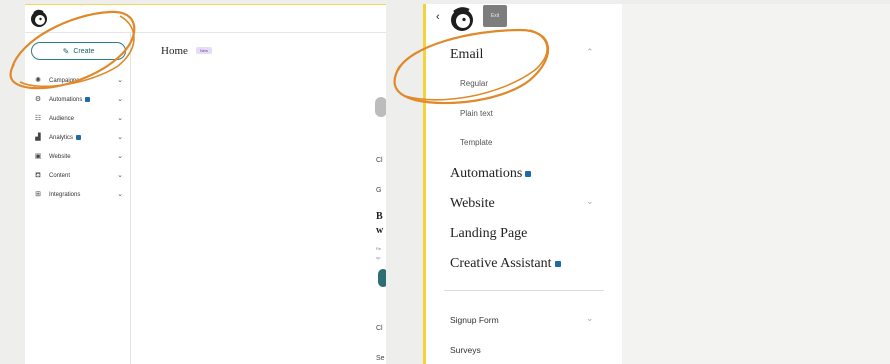 The width and height of the screenshot is (890, 364). I want to click on menu-item-creative-assistant: Creative Assistant, so click(505, 264).